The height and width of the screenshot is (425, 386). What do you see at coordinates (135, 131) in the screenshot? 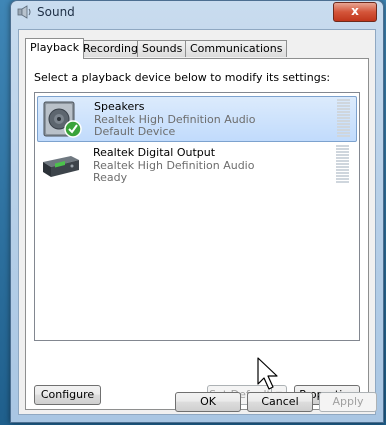
I see `device-status: Default Device` at bounding box center [135, 131].